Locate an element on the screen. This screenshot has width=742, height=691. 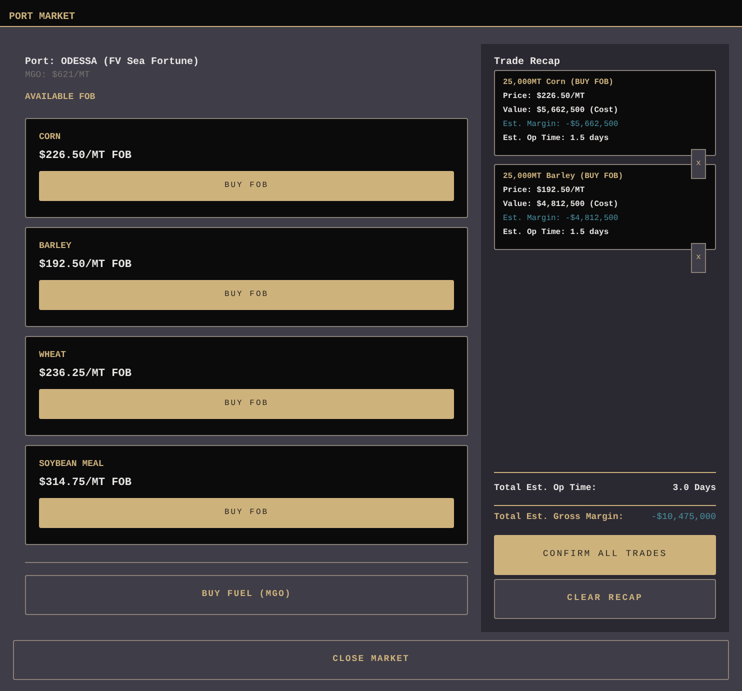
product-name: BARLEY is located at coordinates (55, 246).